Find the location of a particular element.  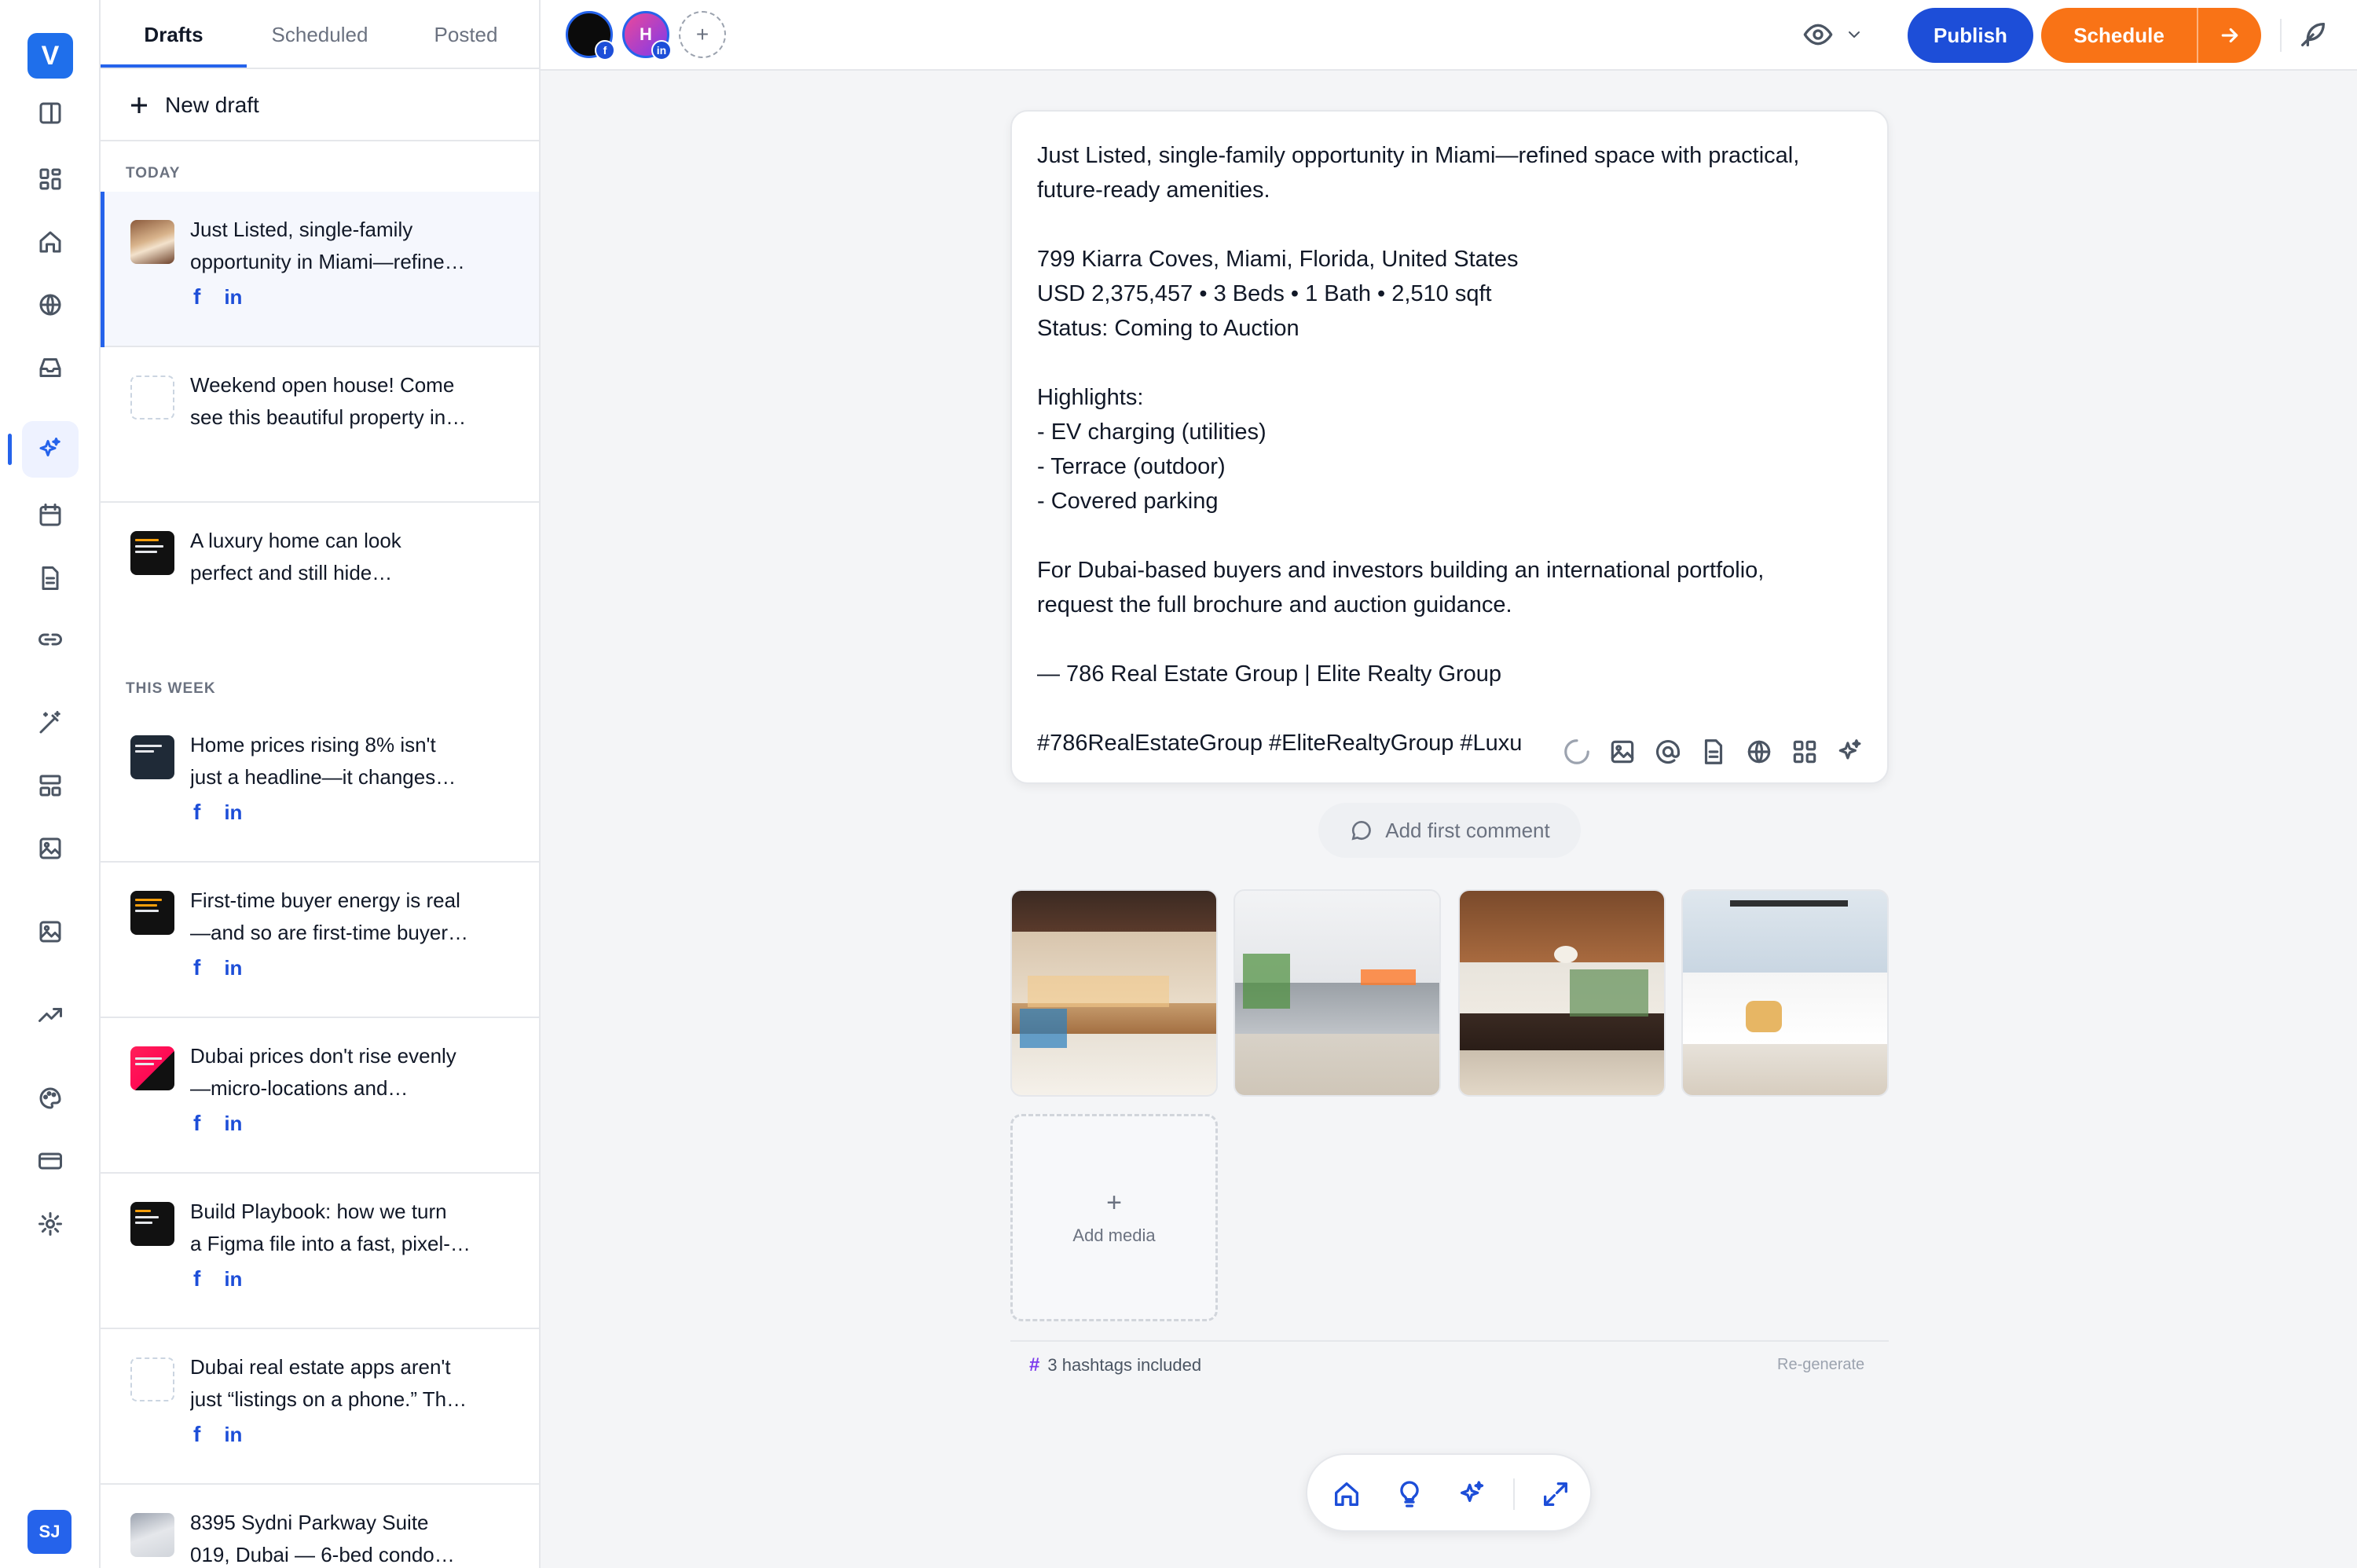

new-draft-button: New draft is located at coordinates (193, 105).